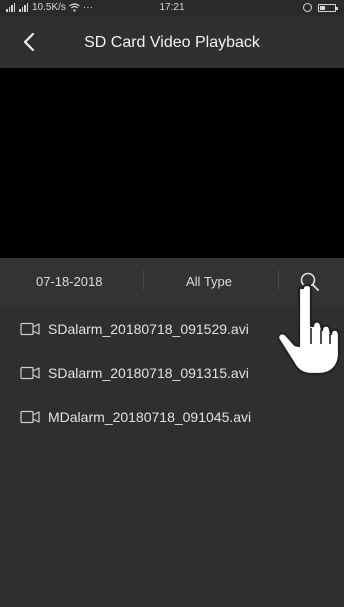  I want to click on battery-icon, so click(328, 7).